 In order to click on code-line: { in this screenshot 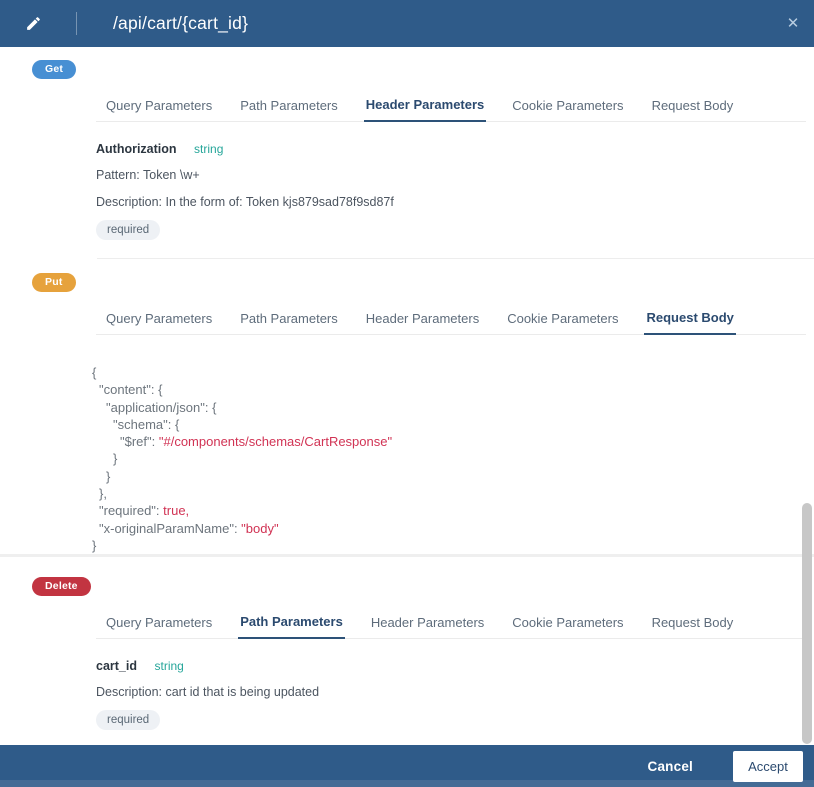, I will do `click(94, 372)`.